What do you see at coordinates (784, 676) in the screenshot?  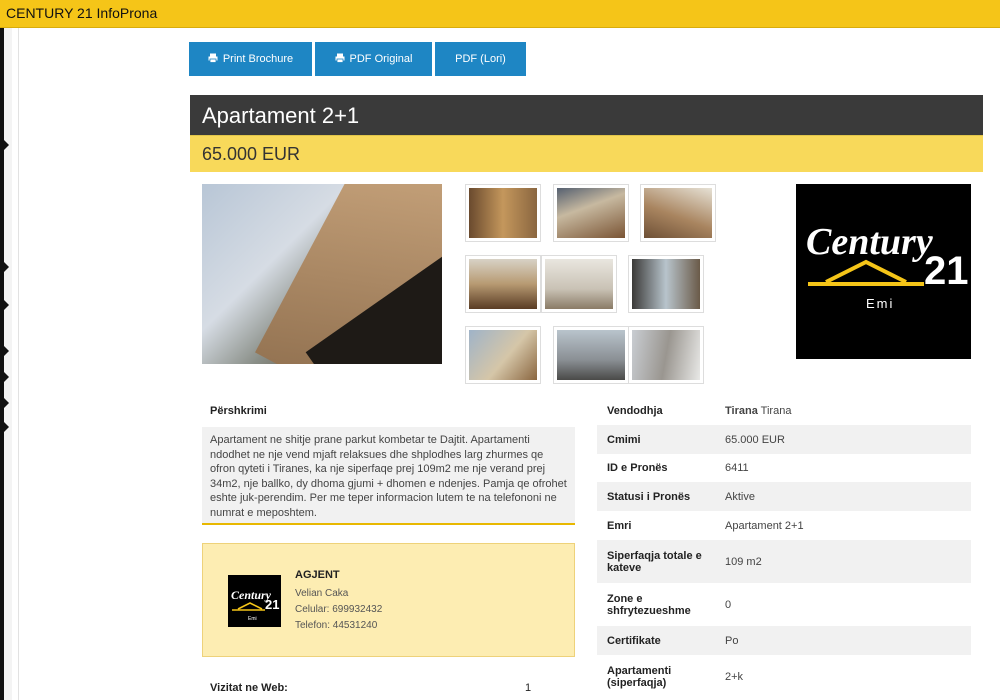 I see `detail-row: Apartamenti (siperfaqja) 2+k` at bounding box center [784, 676].